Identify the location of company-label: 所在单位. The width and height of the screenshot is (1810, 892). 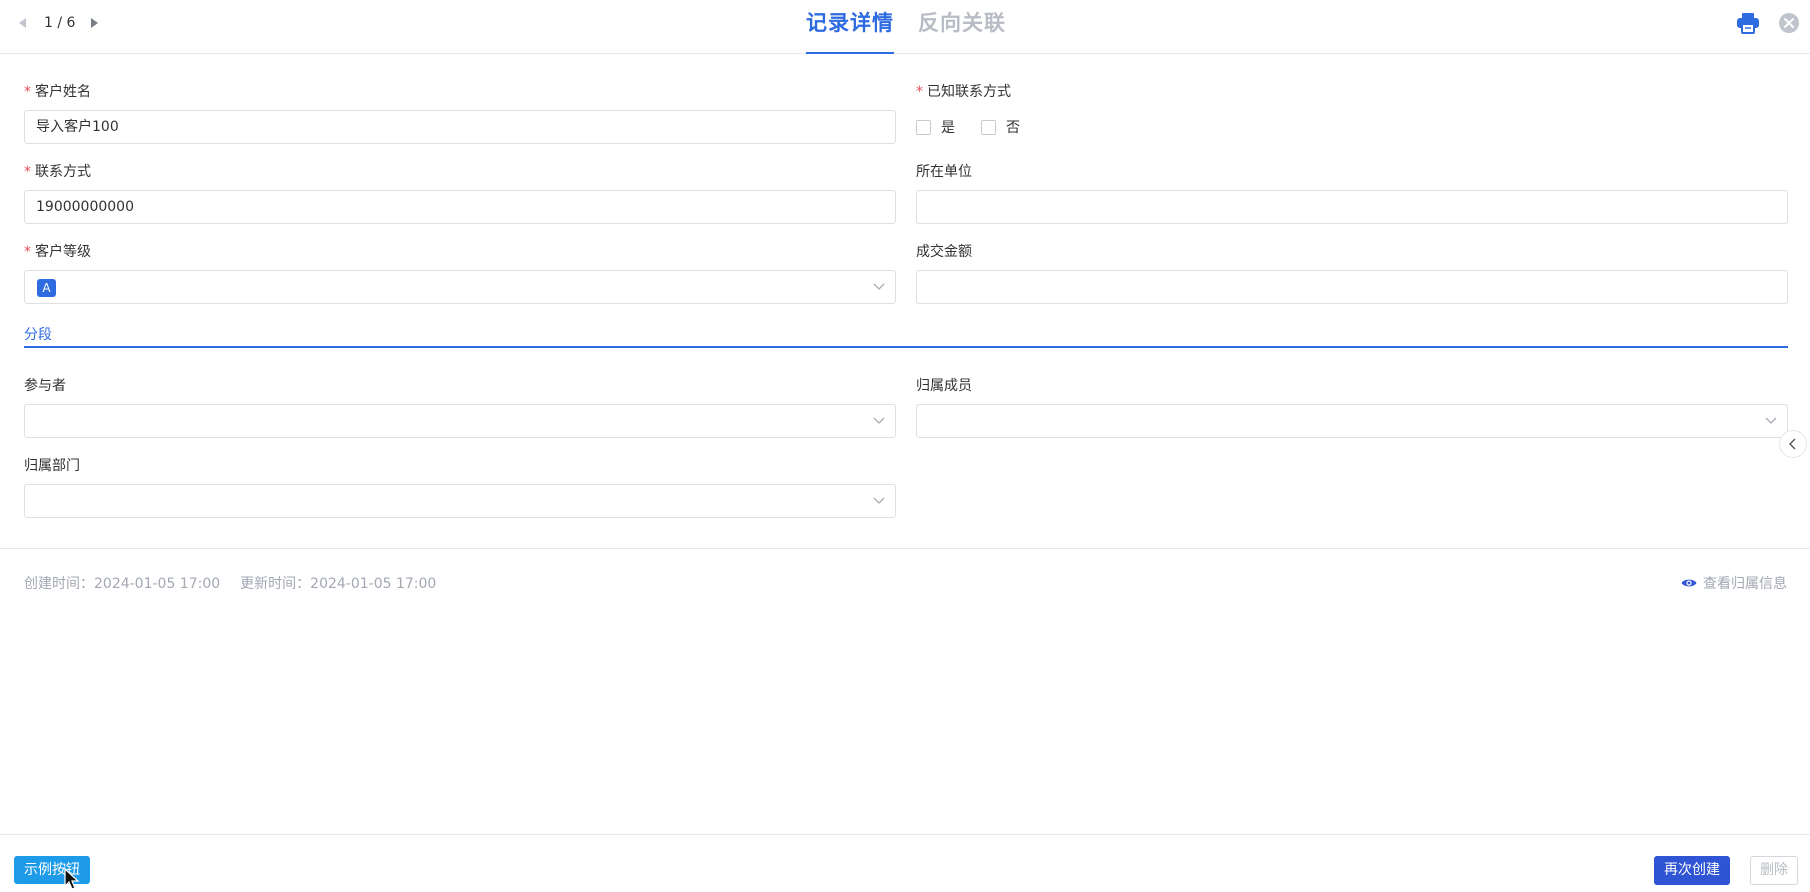
(944, 172).